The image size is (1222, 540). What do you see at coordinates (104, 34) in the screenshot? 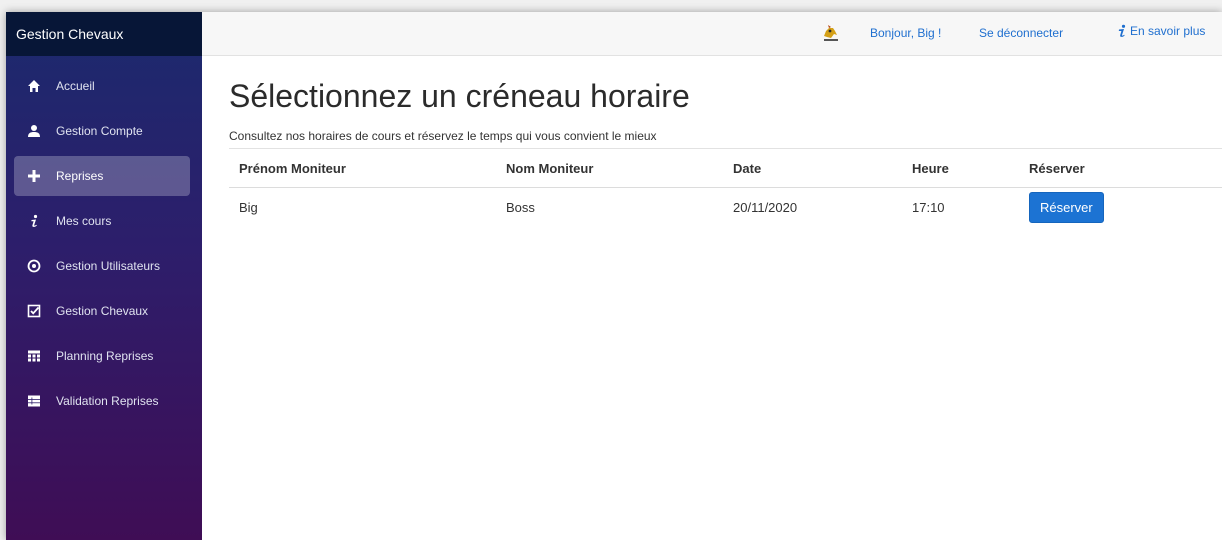
I see `app-title: Gestion Chevaux` at bounding box center [104, 34].